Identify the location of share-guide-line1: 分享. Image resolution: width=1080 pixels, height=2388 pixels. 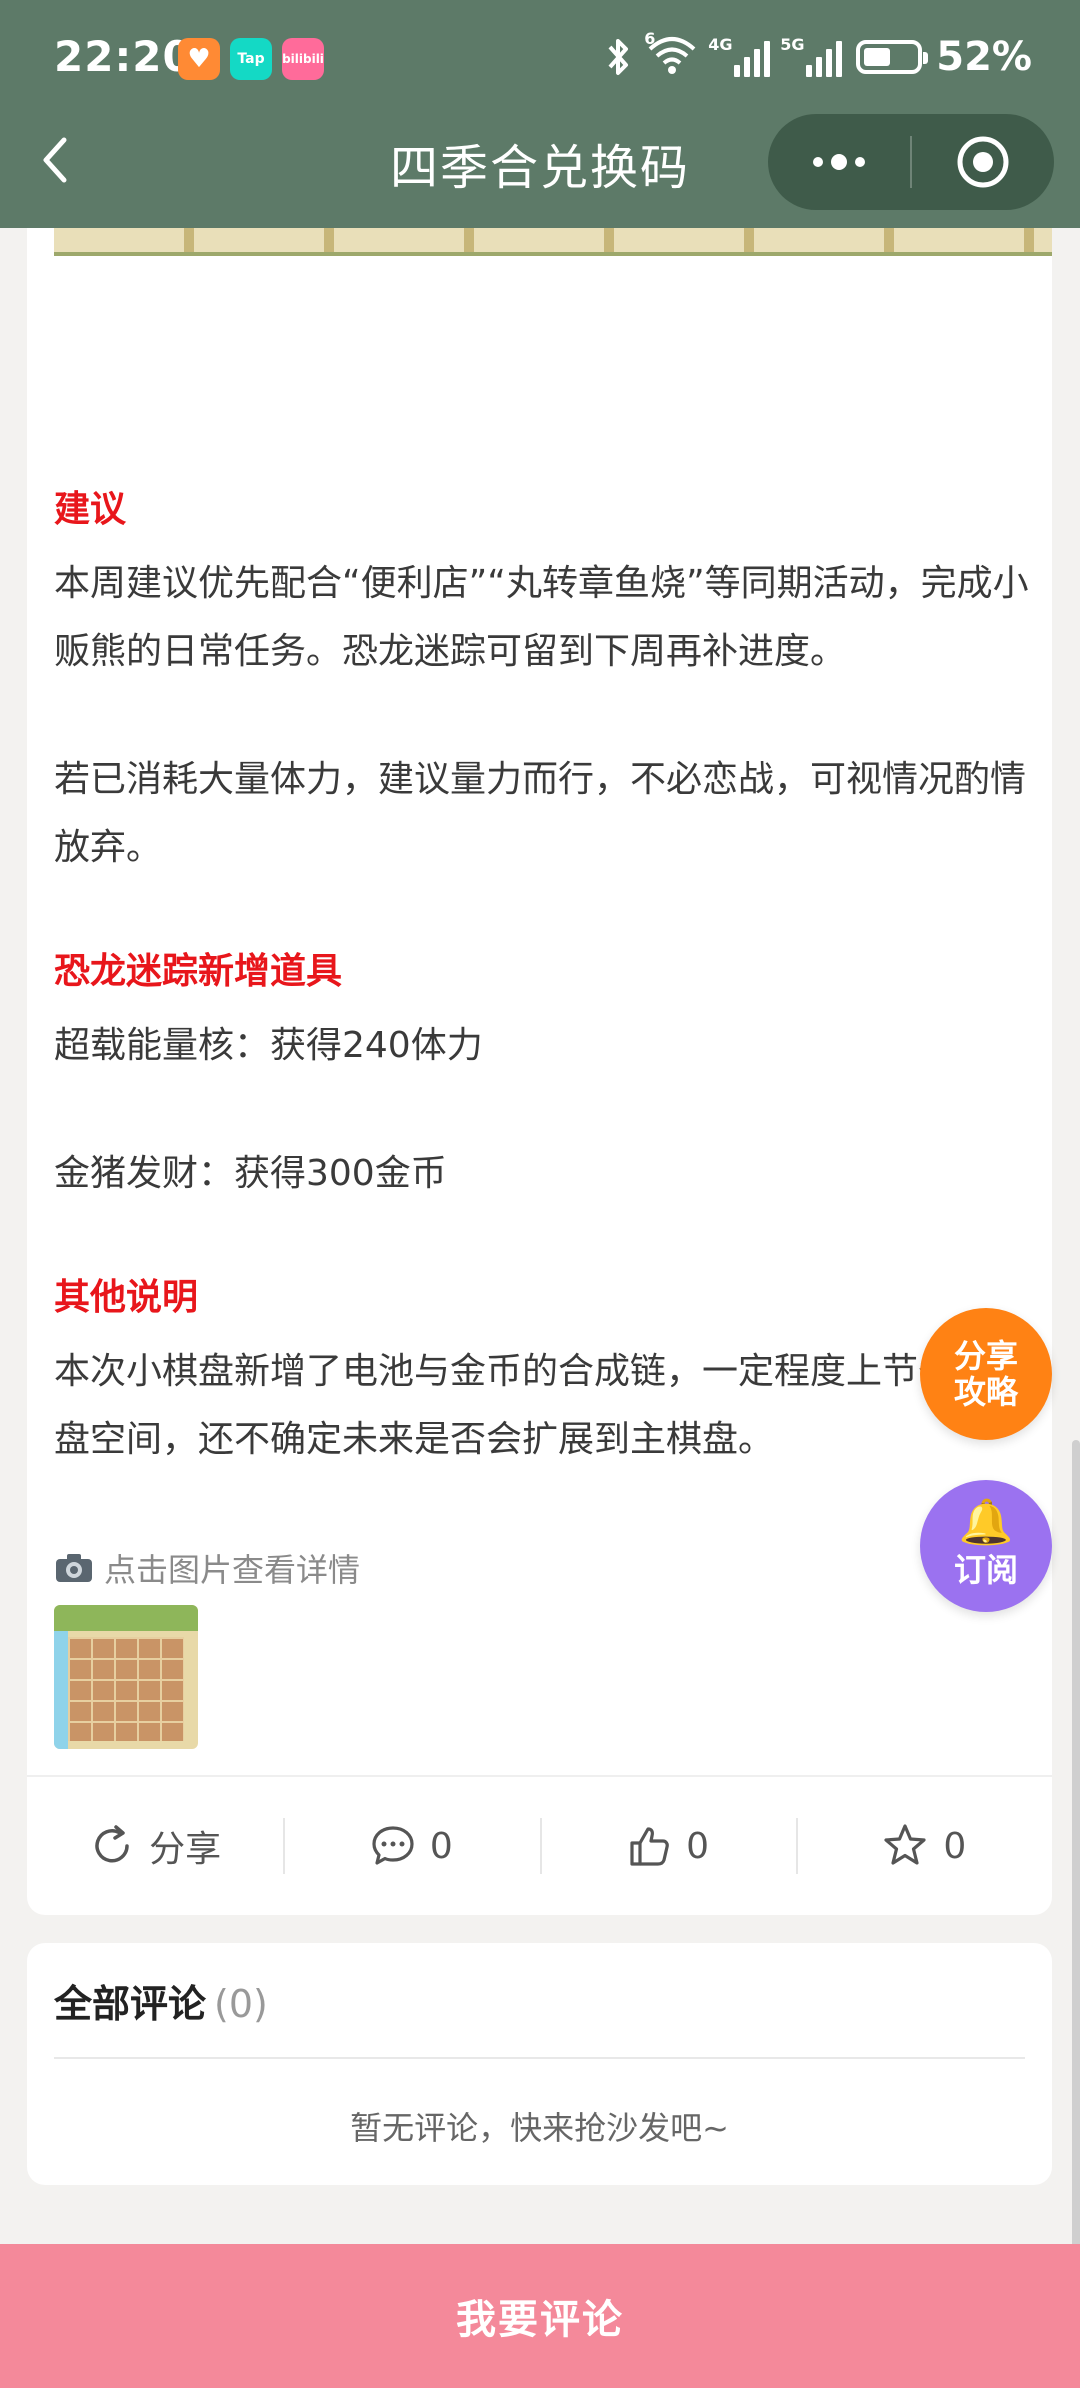
(985, 1356).